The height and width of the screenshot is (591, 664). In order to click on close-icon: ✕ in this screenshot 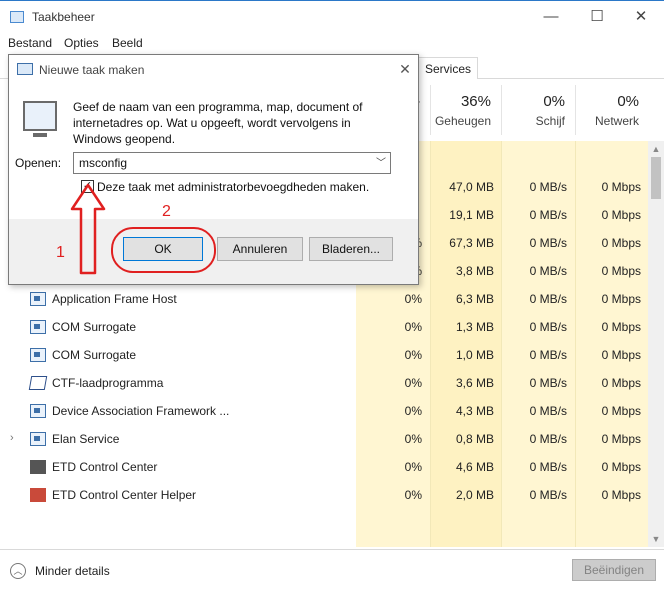, I will do `click(405, 69)`.